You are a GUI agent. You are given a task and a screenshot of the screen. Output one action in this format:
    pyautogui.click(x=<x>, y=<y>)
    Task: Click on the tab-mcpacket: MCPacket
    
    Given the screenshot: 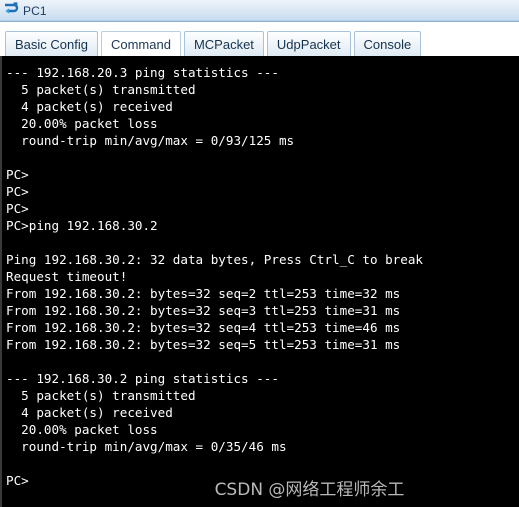 What is the action you would take?
    pyautogui.click(x=223, y=43)
    